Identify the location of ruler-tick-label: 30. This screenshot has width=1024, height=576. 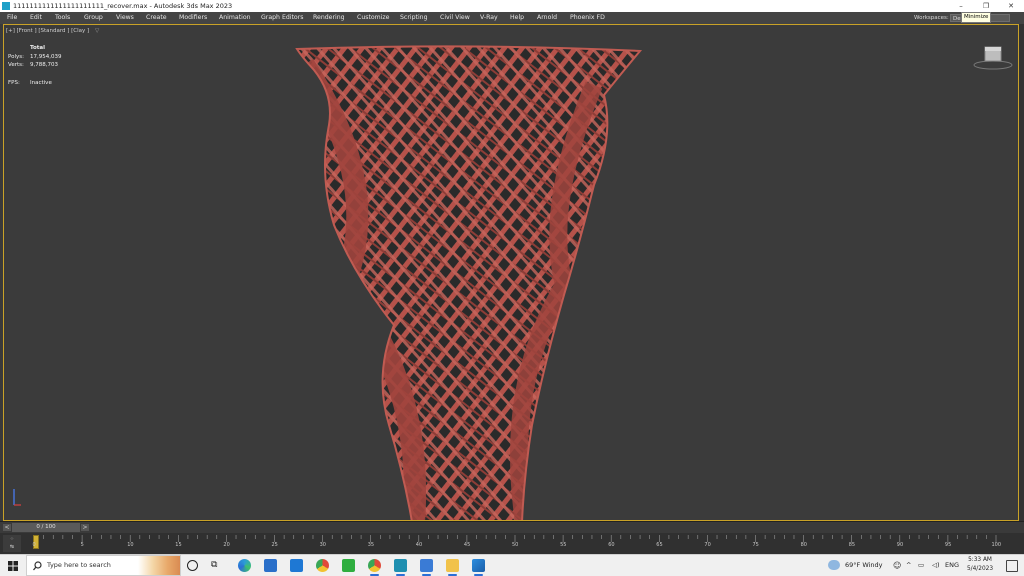
(322, 545).